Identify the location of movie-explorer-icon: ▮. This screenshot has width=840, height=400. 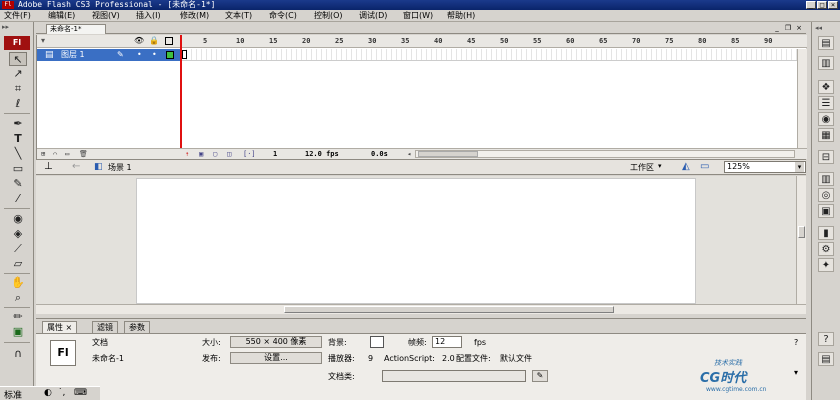
(826, 233).